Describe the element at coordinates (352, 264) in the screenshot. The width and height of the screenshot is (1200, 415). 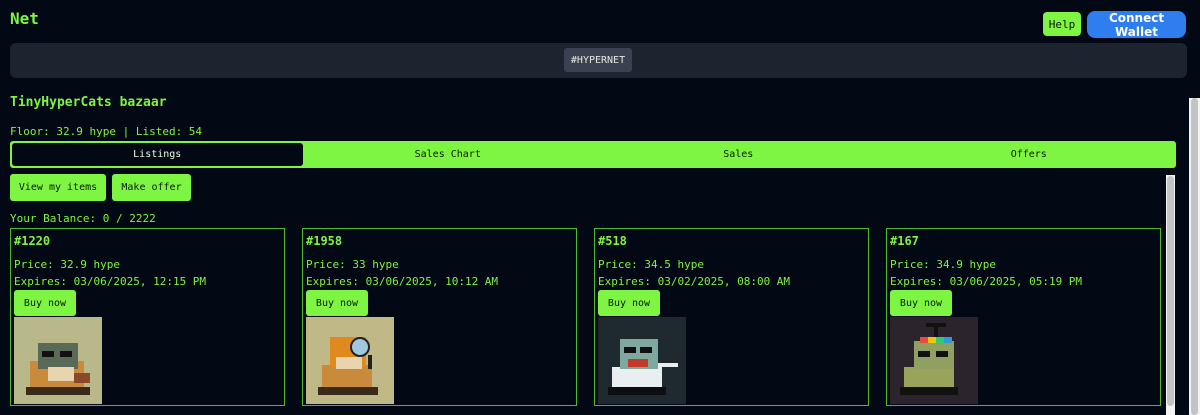
I see `listing-price: Price: 33 hype` at that location.